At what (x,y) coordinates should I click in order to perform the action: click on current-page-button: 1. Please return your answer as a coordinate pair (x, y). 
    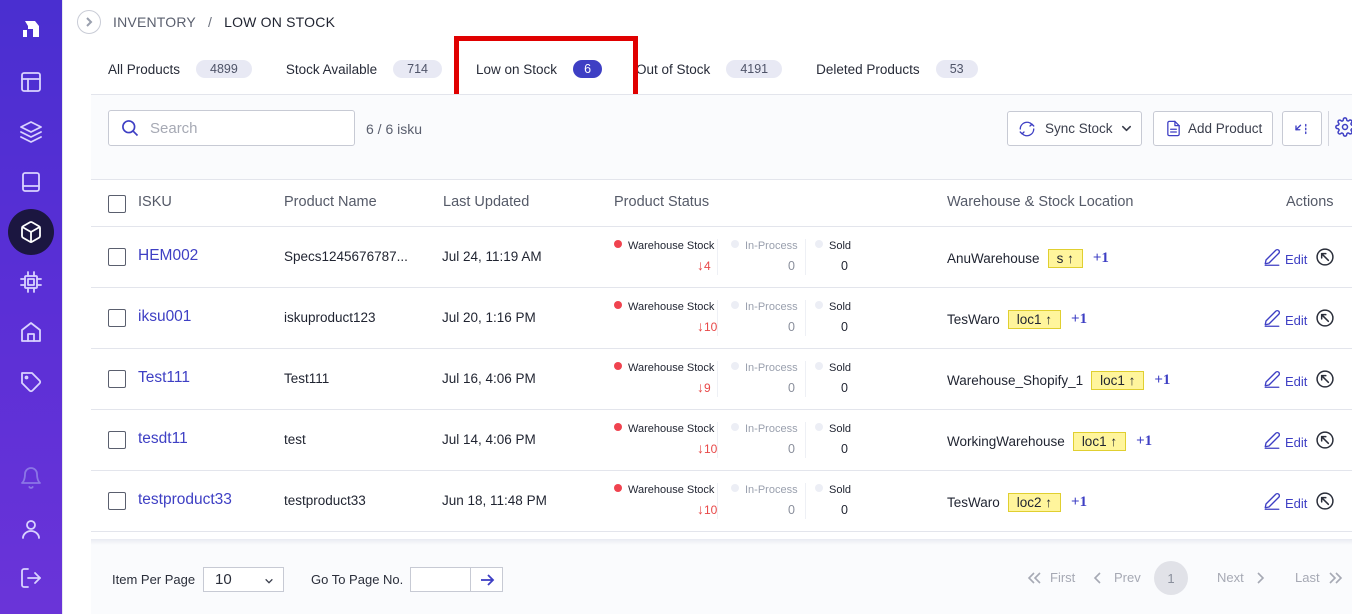
    Looking at the image, I should click on (1171, 578).